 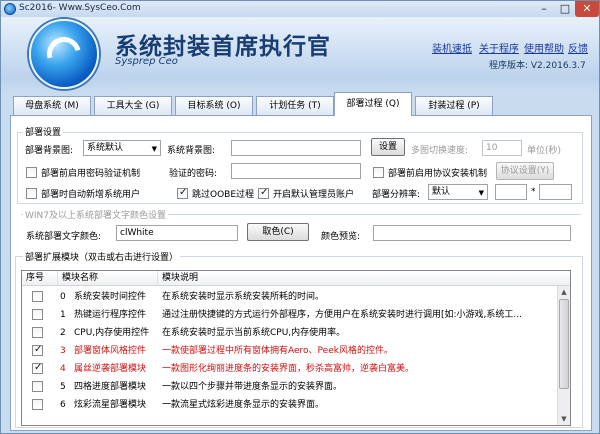 What do you see at coordinates (91, 174) in the screenshot?
I see `password-checkbox-label: 部署前启用密码验证机制` at bounding box center [91, 174].